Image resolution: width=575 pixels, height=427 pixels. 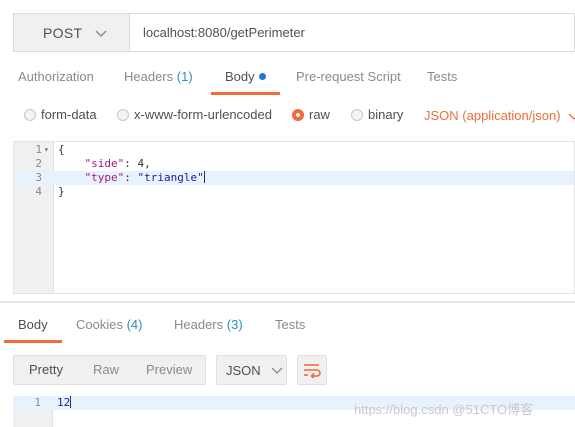 I want to click on body-modified-dot, so click(x=262, y=76).